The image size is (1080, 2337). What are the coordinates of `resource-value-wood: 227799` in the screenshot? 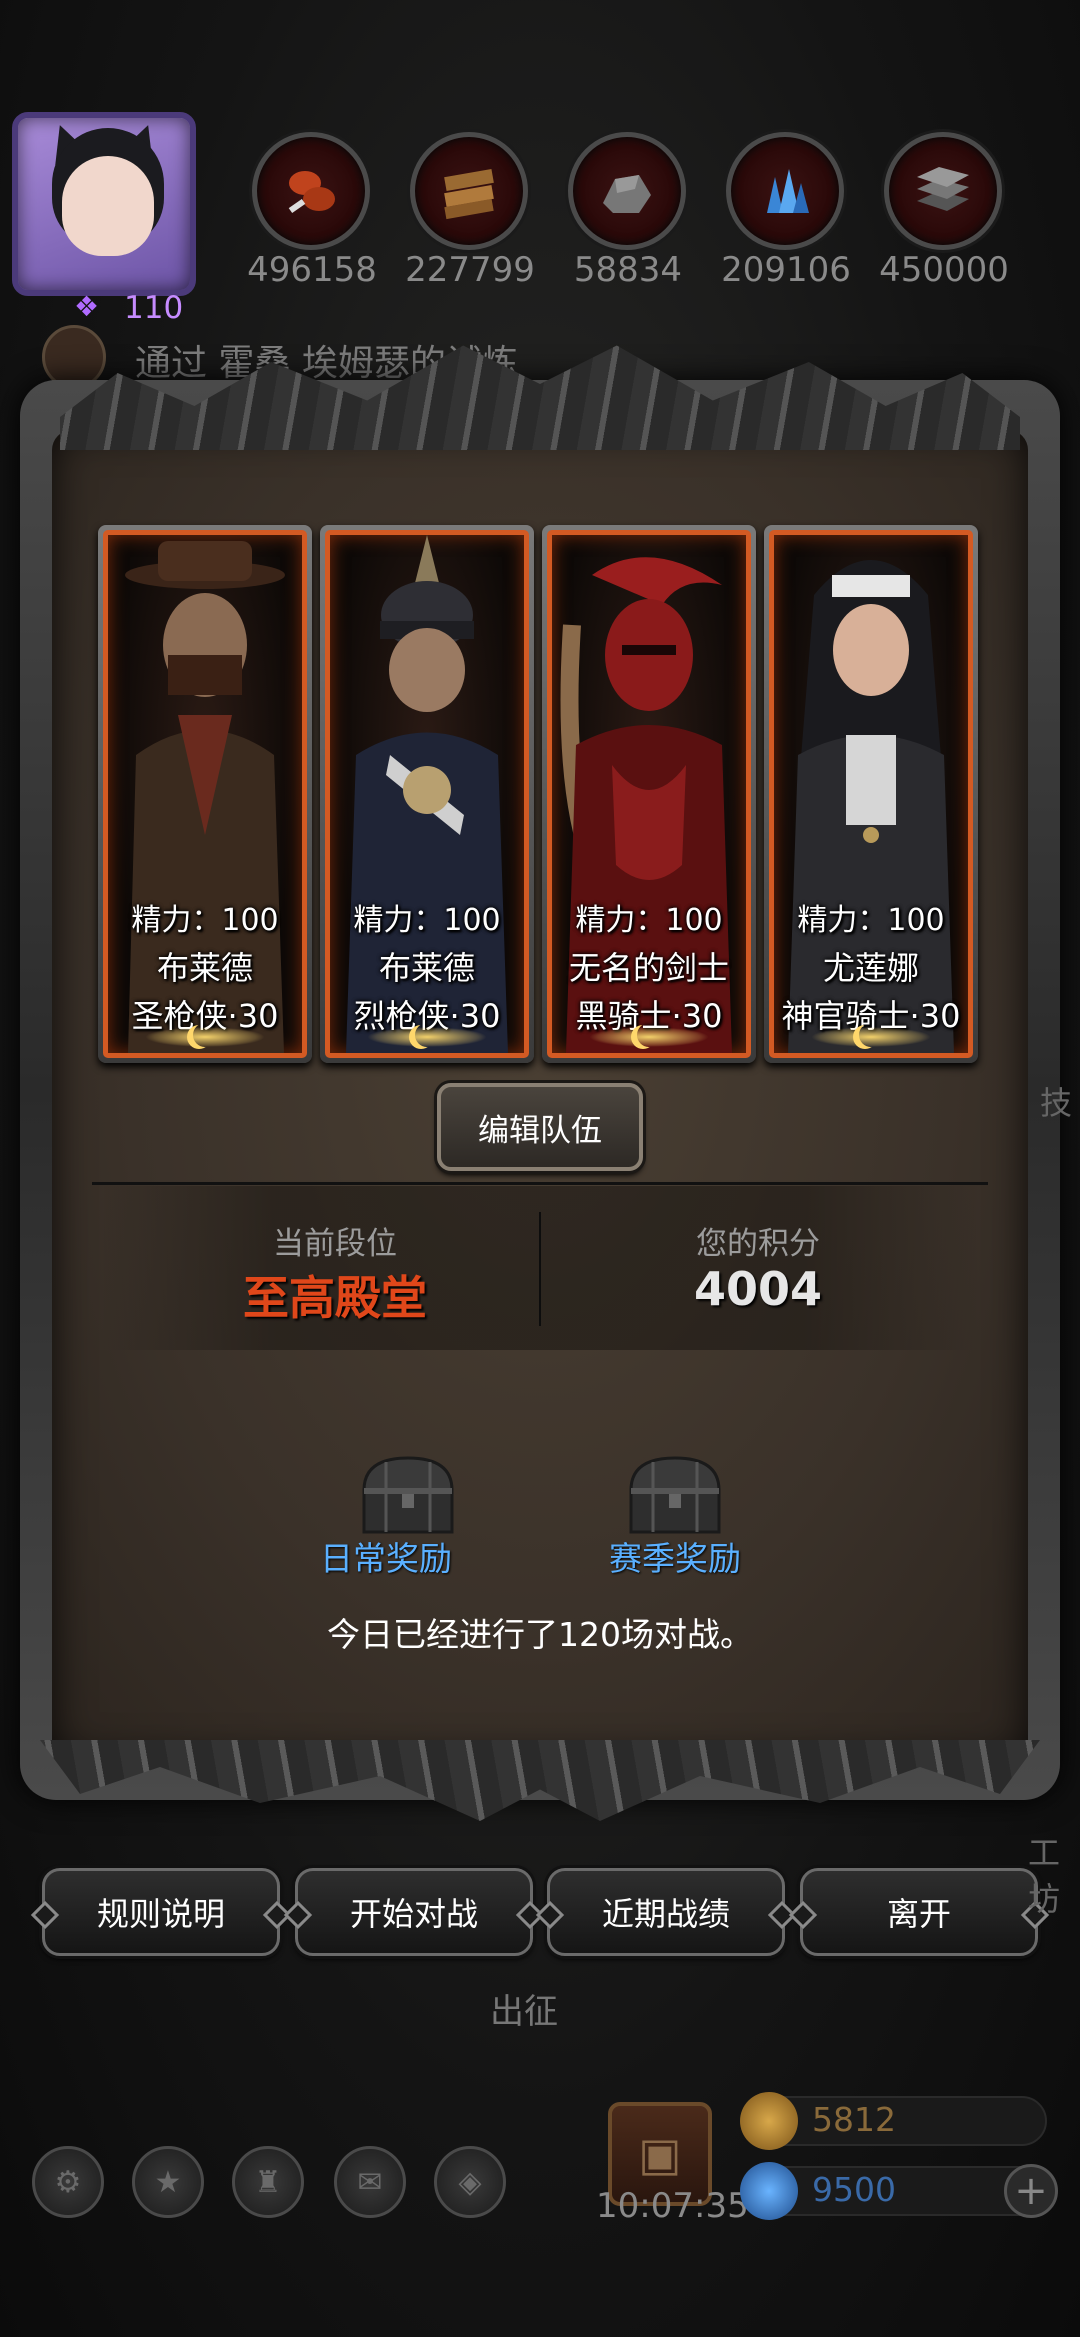 It's located at (470, 270).